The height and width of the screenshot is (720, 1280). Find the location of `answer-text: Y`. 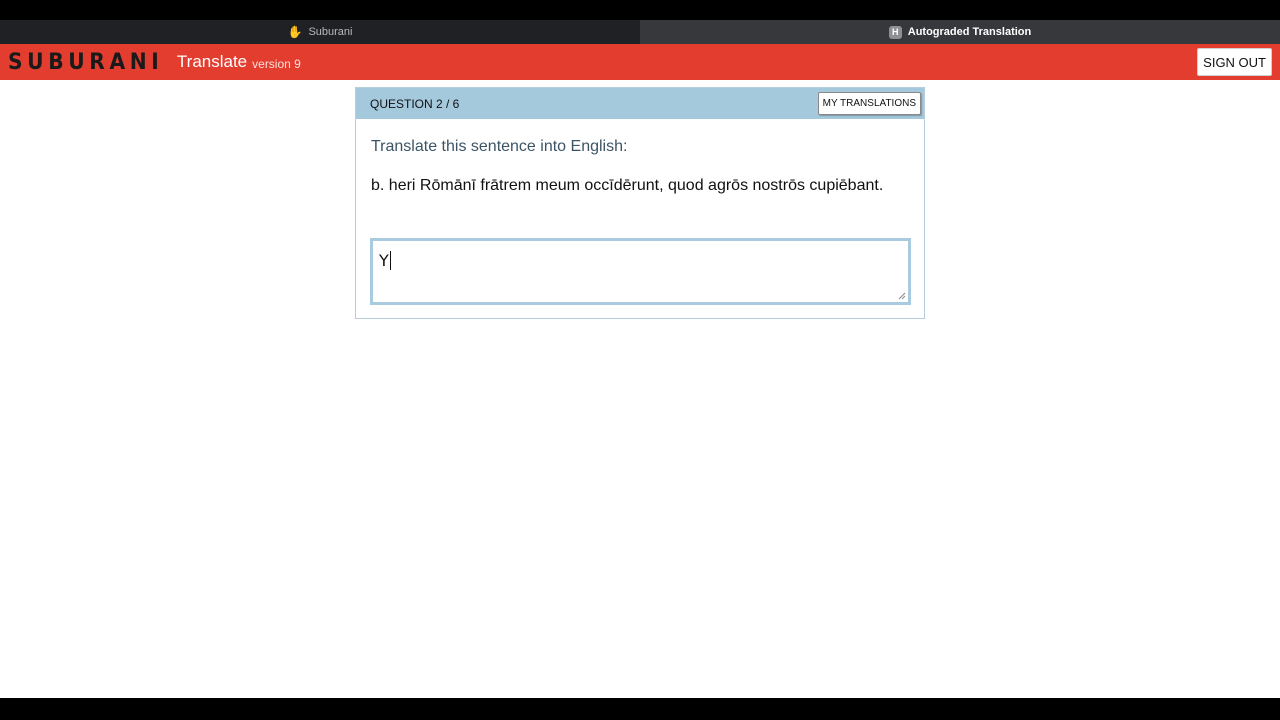

answer-text: Y is located at coordinates (384, 260).